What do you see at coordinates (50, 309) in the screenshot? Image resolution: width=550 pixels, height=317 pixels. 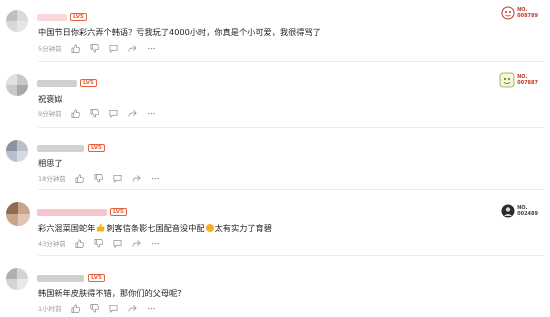 I see `comment-time: 1小时前` at bounding box center [50, 309].